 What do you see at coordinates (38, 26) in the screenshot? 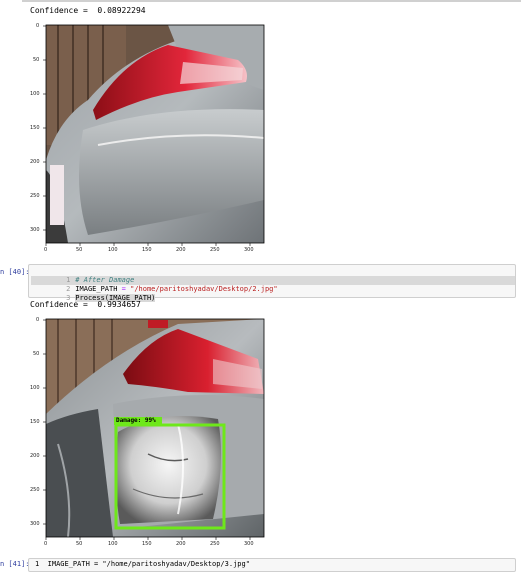
I see `plot-1-ytick-0: 0` at bounding box center [38, 26].